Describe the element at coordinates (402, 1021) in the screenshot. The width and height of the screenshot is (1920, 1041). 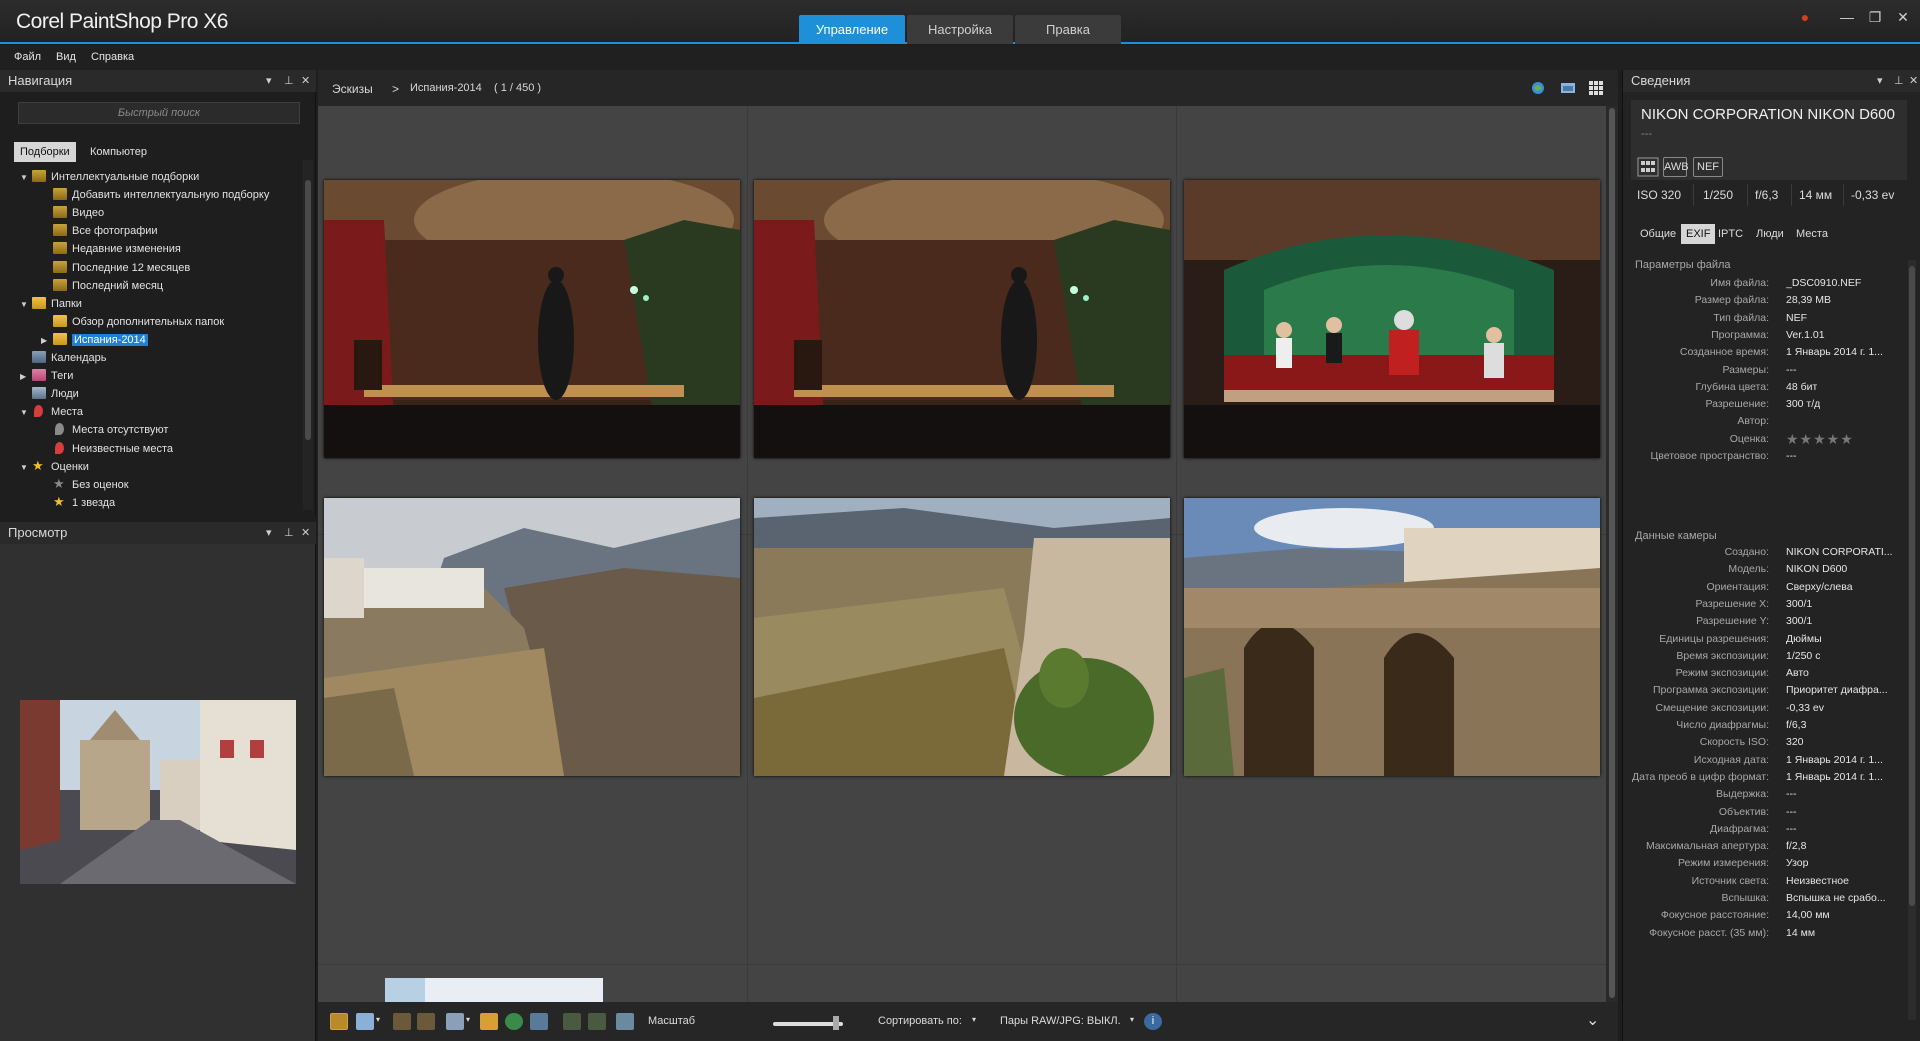
I see `brush-icon` at that location.